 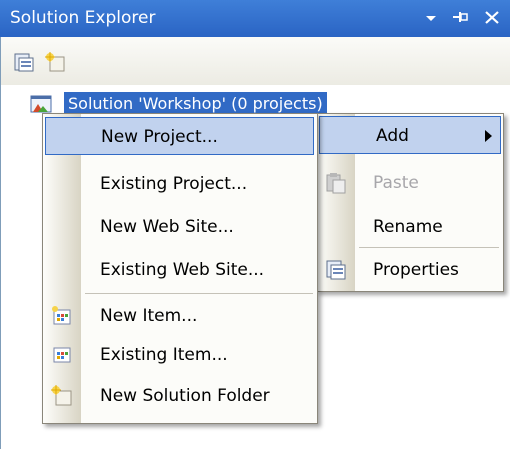 I want to click on toolbar, so click(x=255, y=61).